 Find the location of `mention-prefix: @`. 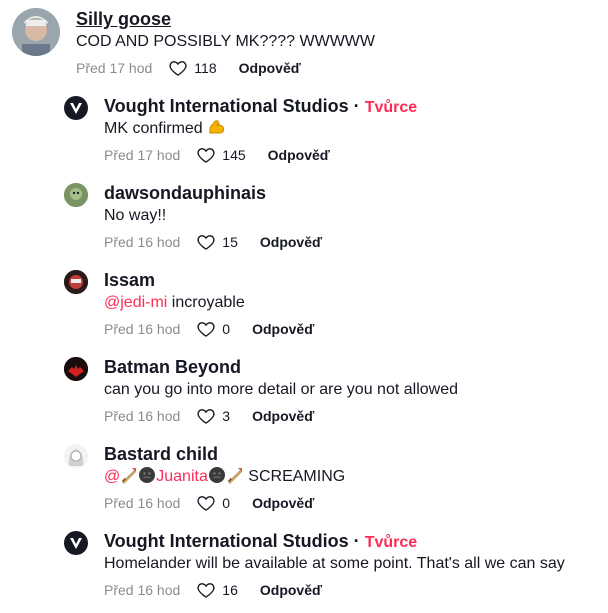

mention-prefix: @ is located at coordinates (112, 476).